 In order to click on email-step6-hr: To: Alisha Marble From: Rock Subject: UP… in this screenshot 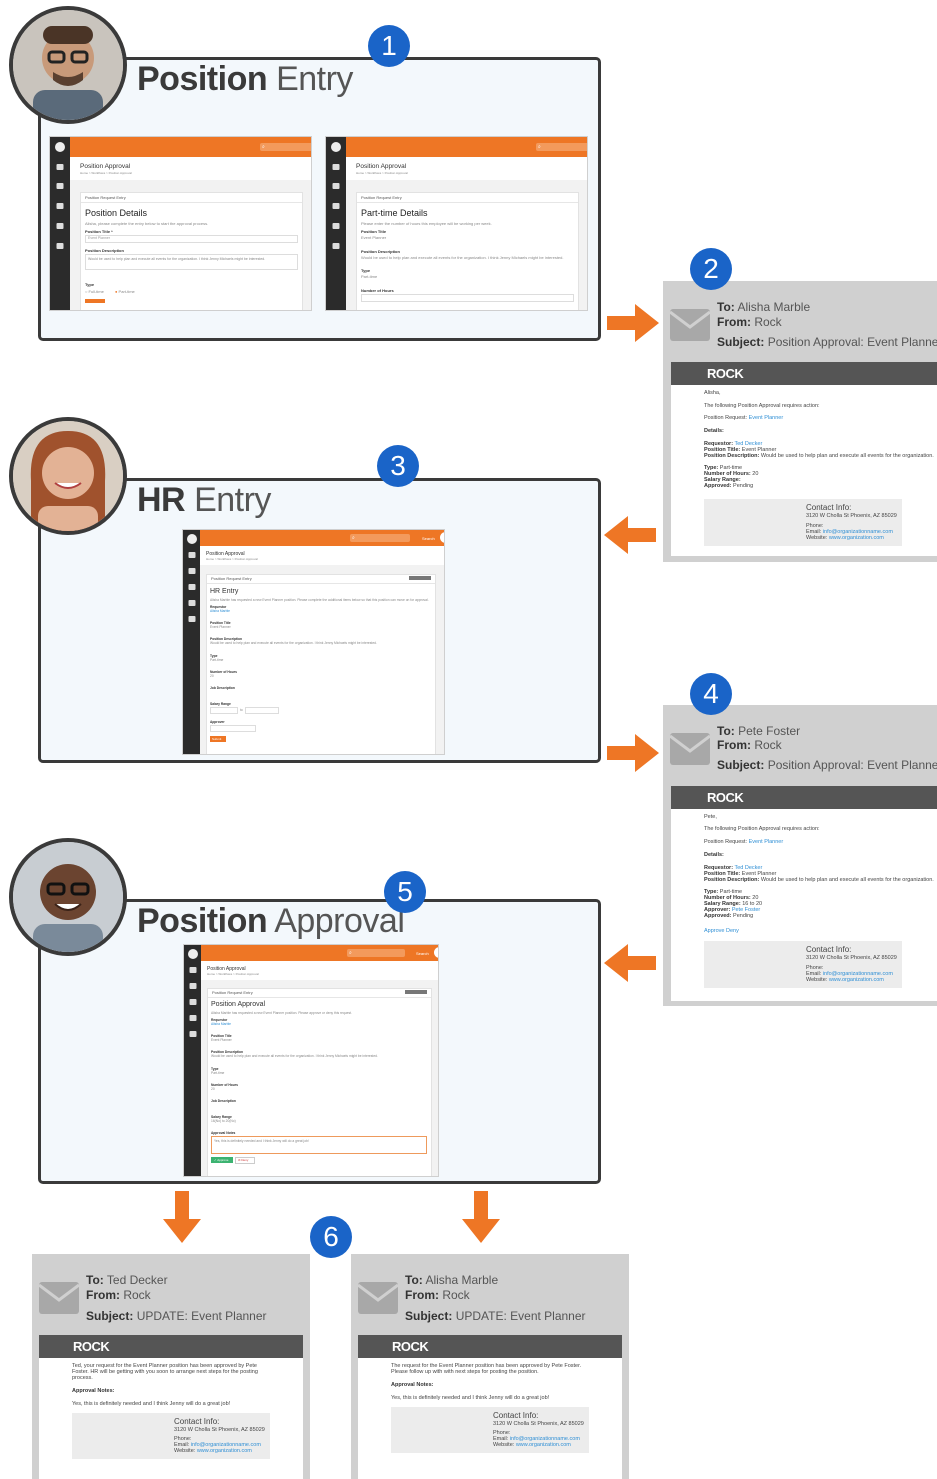, I will do `click(490, 1366)`.